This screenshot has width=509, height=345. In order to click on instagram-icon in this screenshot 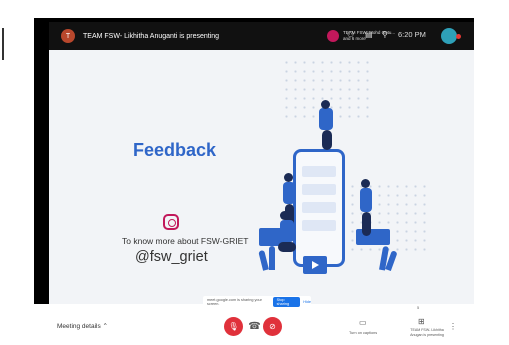, I will do `click(171, 222)`.